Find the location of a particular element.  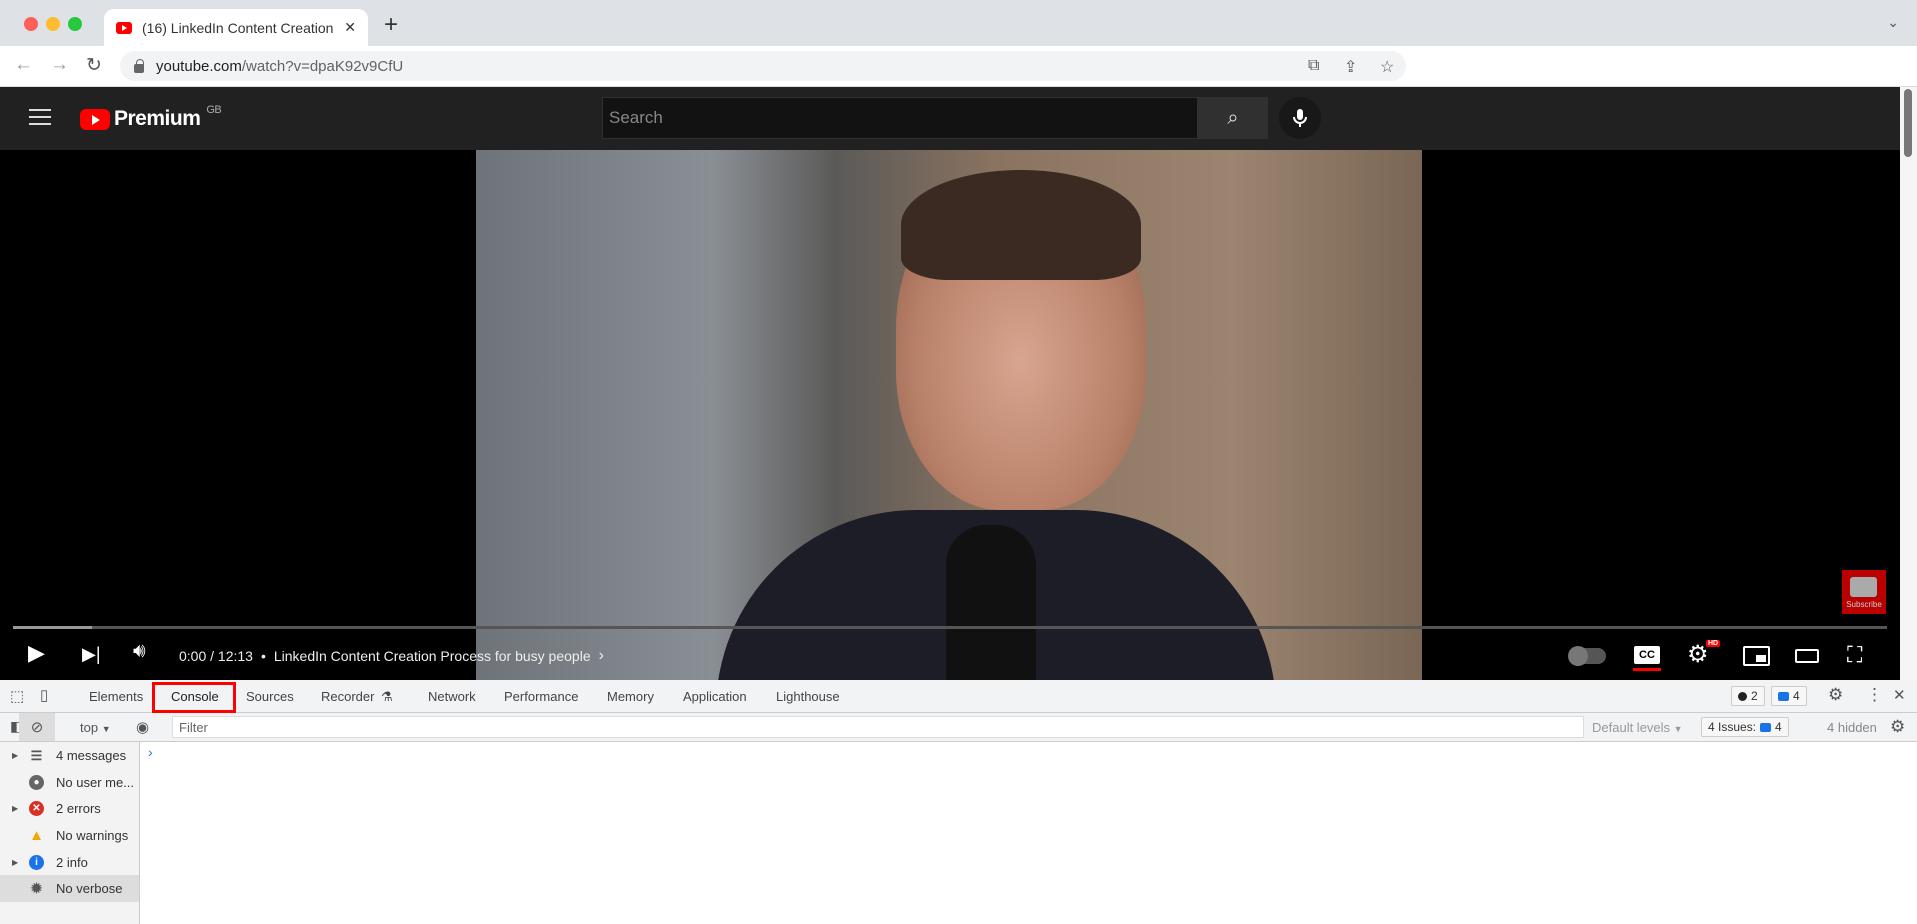

url-path: /watch?v=dpaK92v9CfU is located at coordinates (322, 66).